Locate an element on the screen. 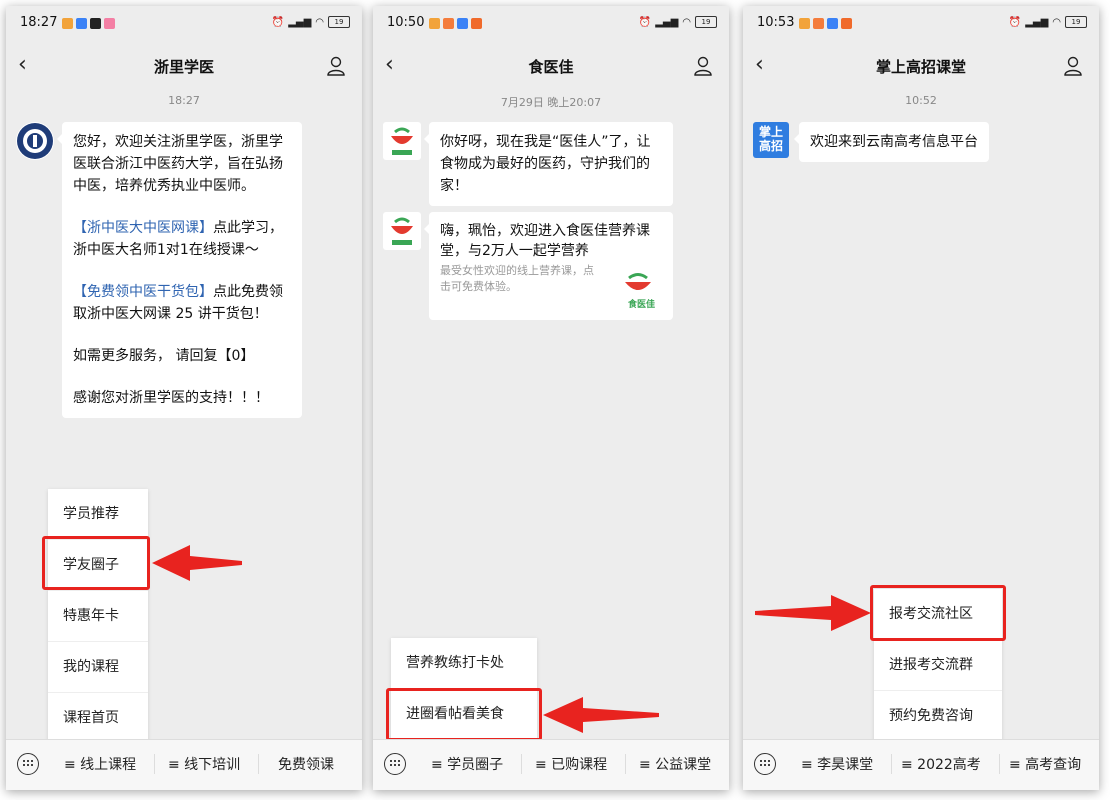  message-paragraph: 【浙中医大中医网课】点此学习，浙中医大名师1对1在线授课～ is located at coordinates (182, 239).